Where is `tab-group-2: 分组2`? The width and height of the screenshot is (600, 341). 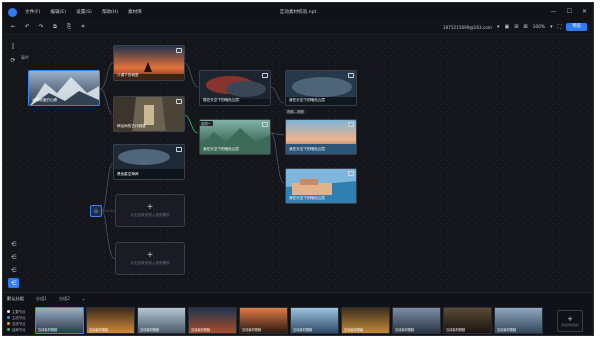
tab-group-2: 分组2 is located at coordinates (64, 299).